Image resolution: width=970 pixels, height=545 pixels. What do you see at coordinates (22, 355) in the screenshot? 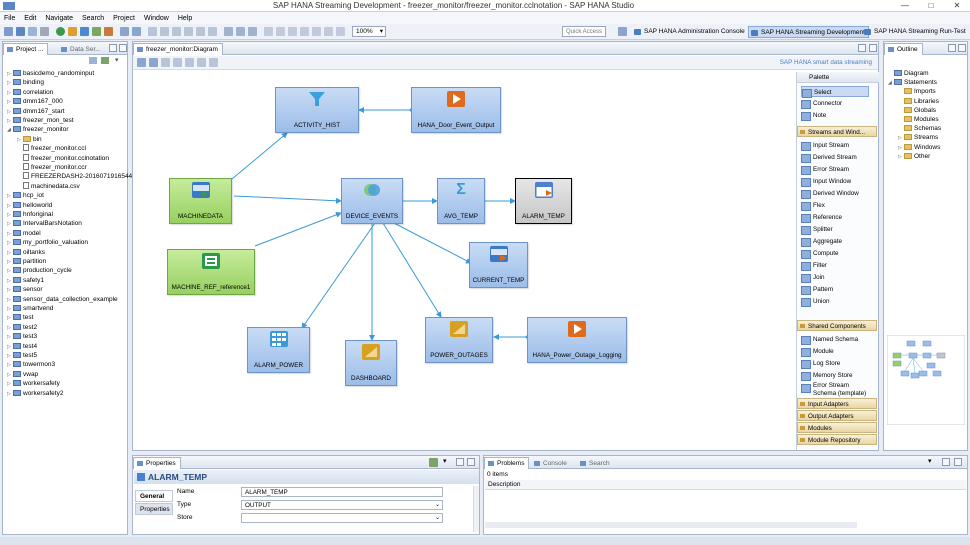
I see `tree-item: ▷ test5` at bounding box center [22, 355].